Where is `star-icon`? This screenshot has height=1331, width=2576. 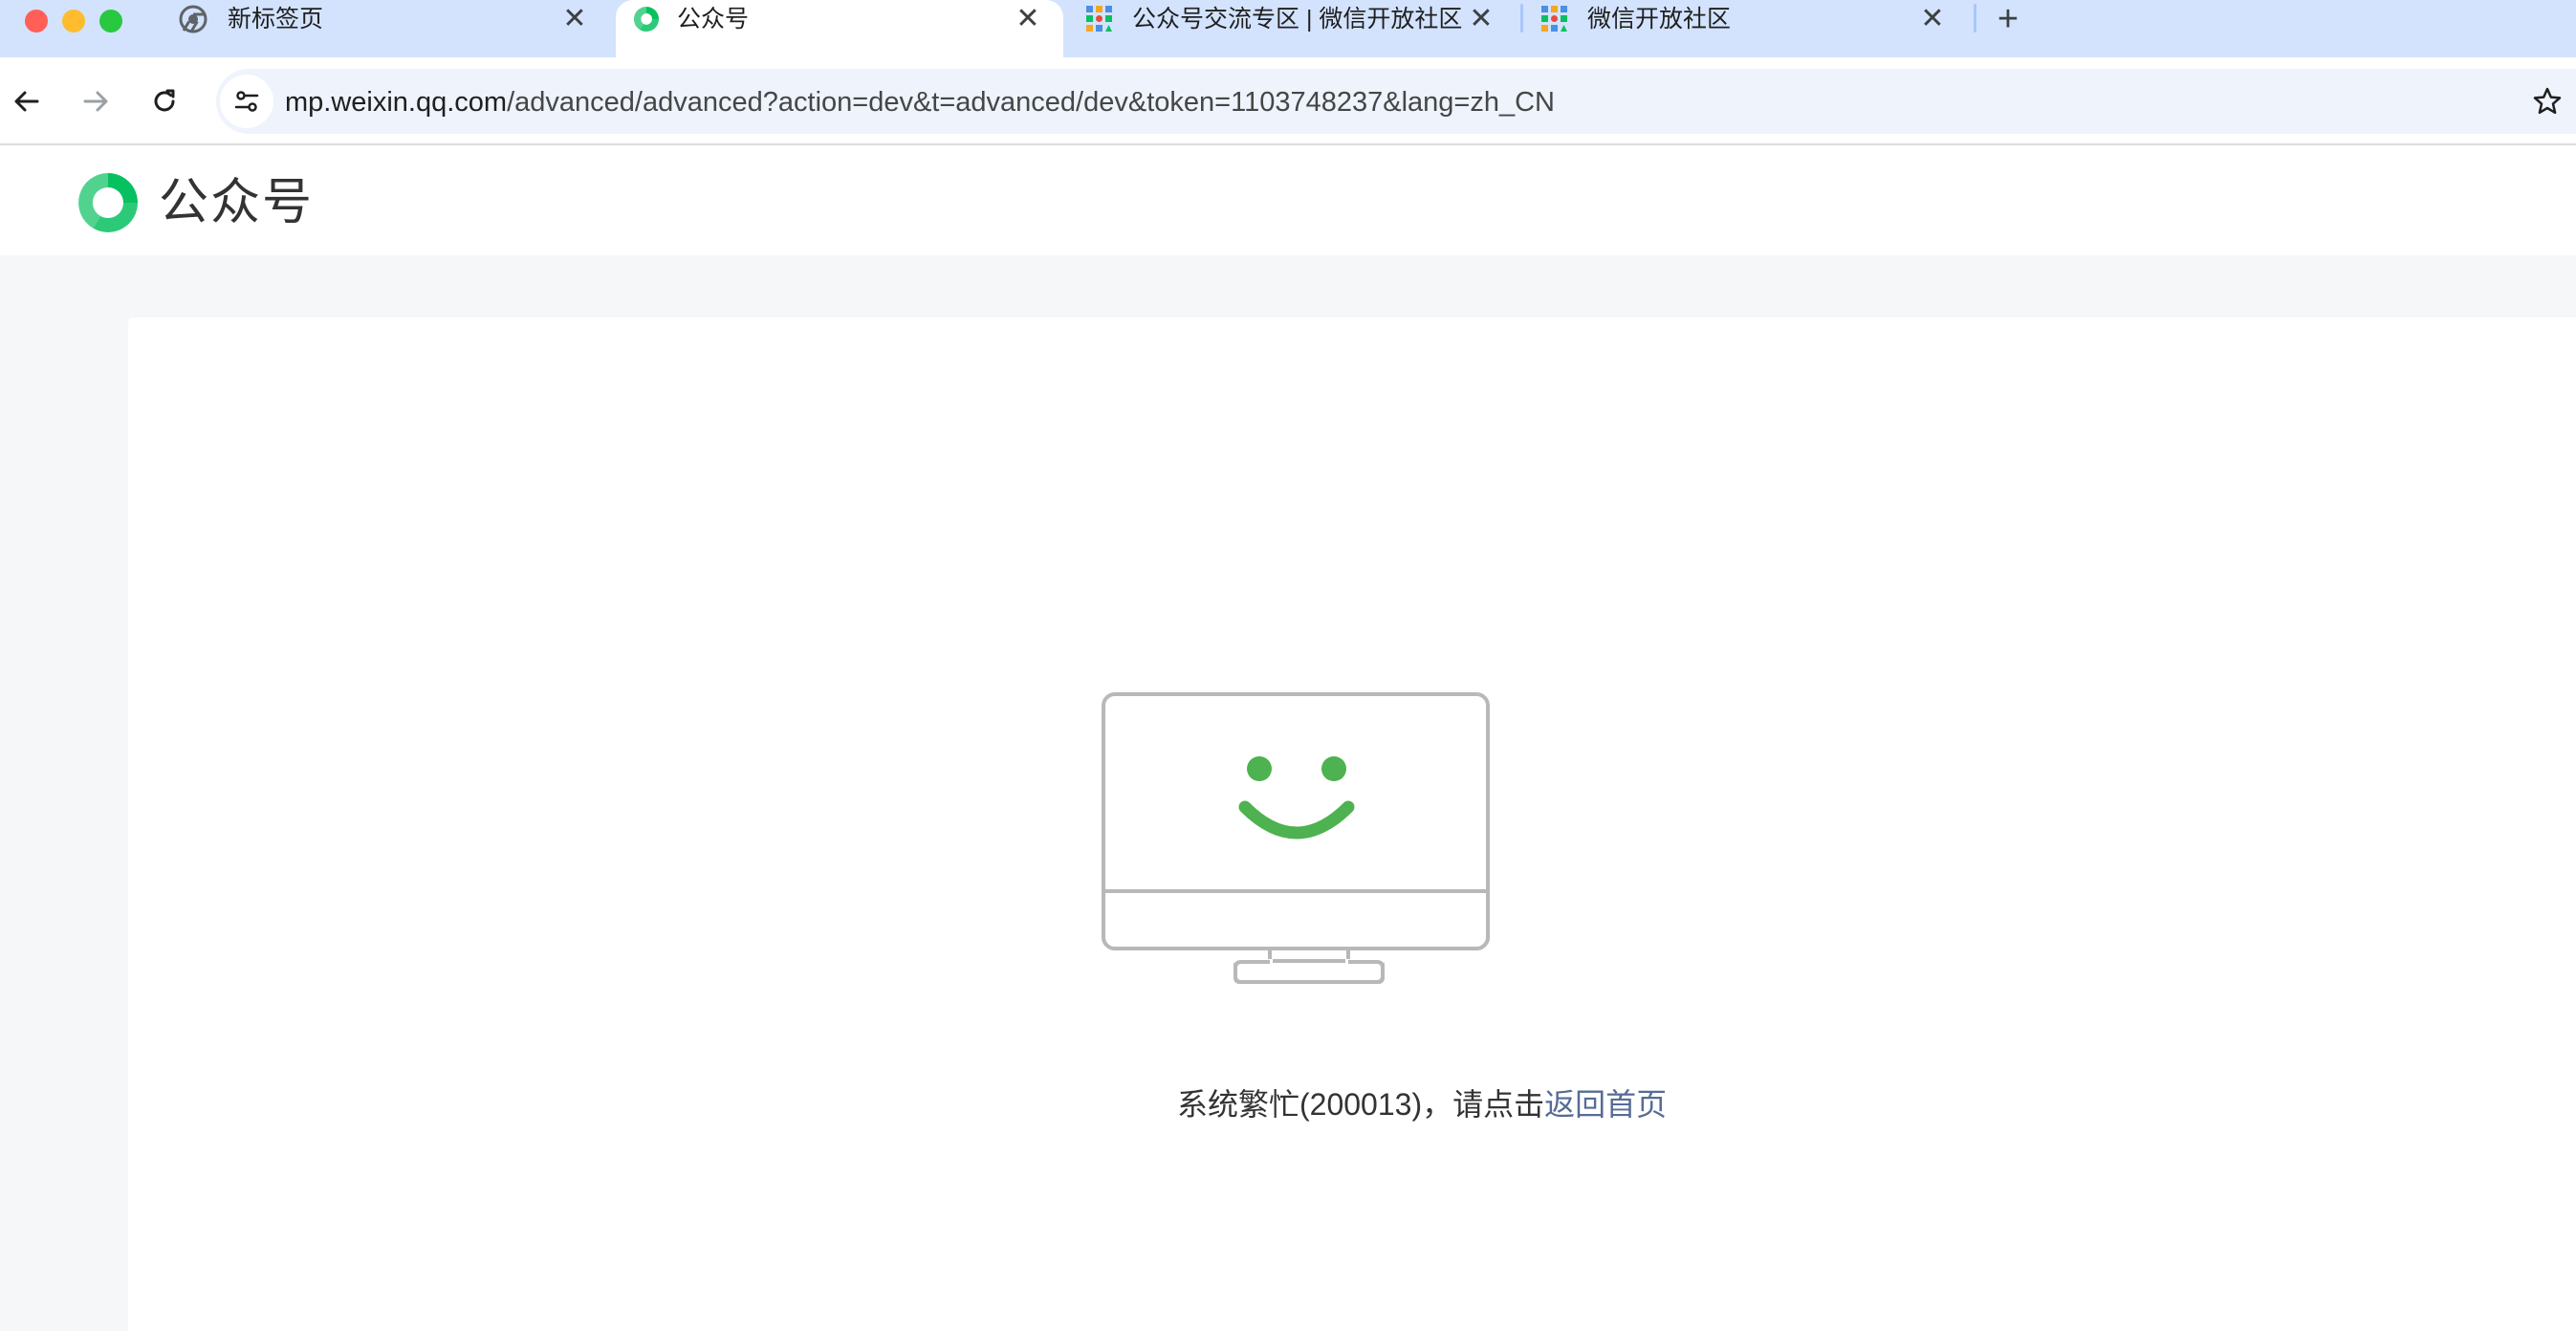 star-icon is located at coordinates (2547, 101).